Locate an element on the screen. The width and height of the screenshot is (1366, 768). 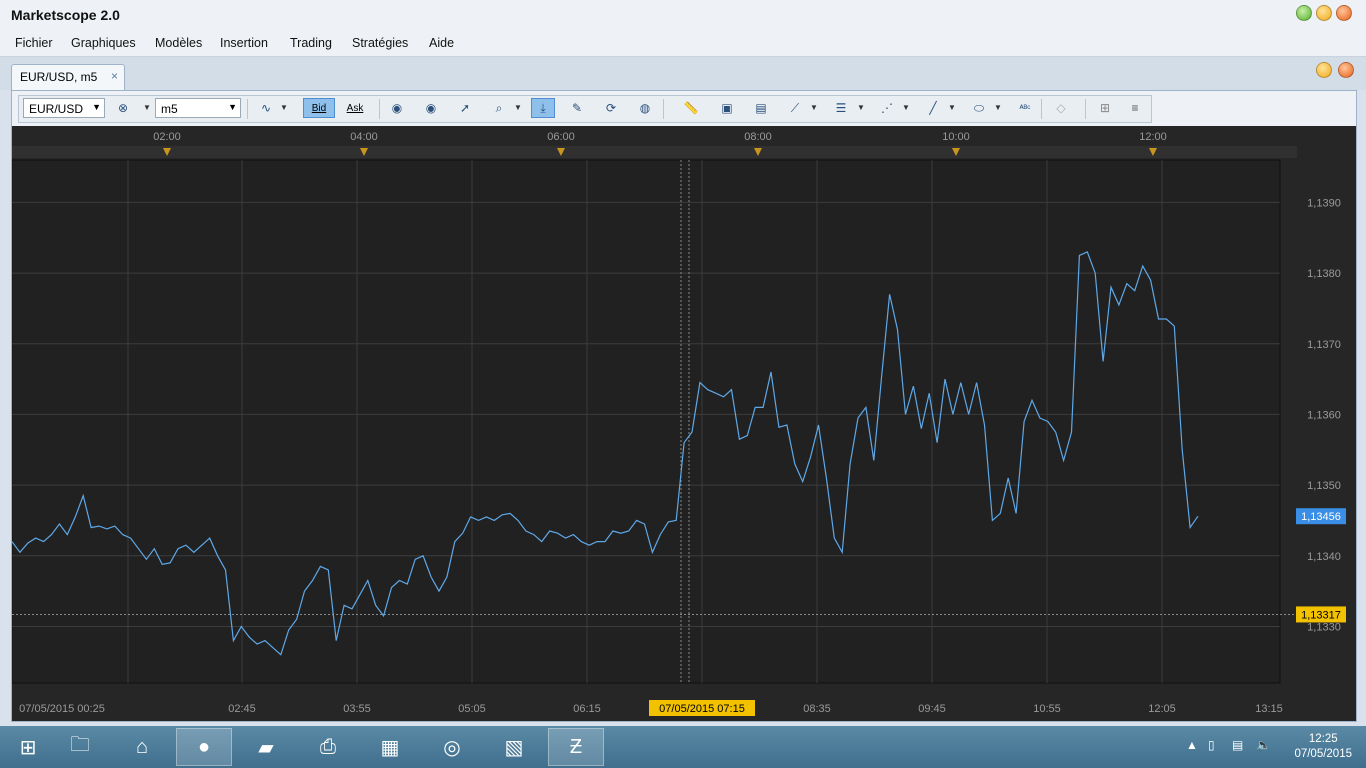
globe-icon: ◍ is located at coordinates (645, 108).